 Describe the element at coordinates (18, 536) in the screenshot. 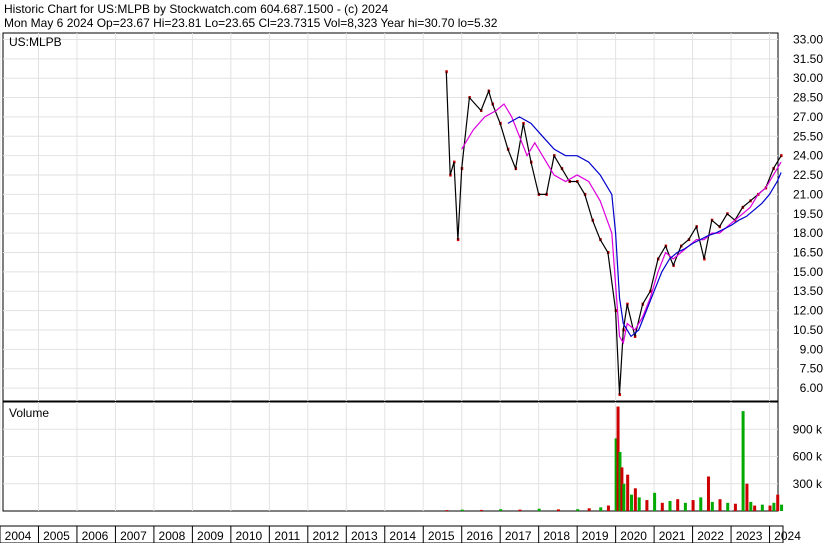

I see `year-tick-label: 2004` at that location.